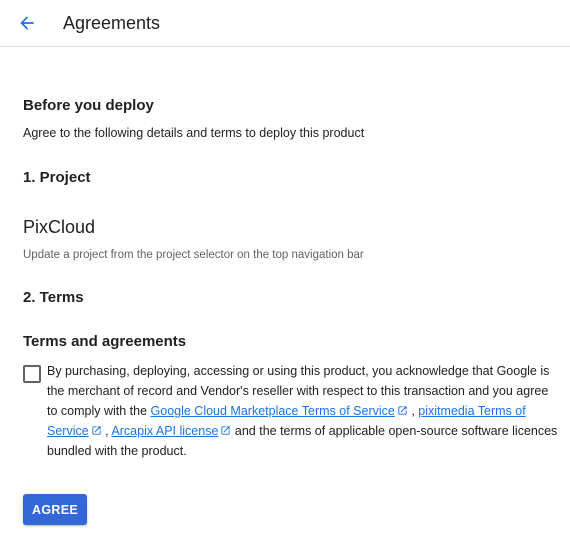 The image size is (570, 554). I want to click on terms-subheading: Terms and agreements, so click(105, 341).